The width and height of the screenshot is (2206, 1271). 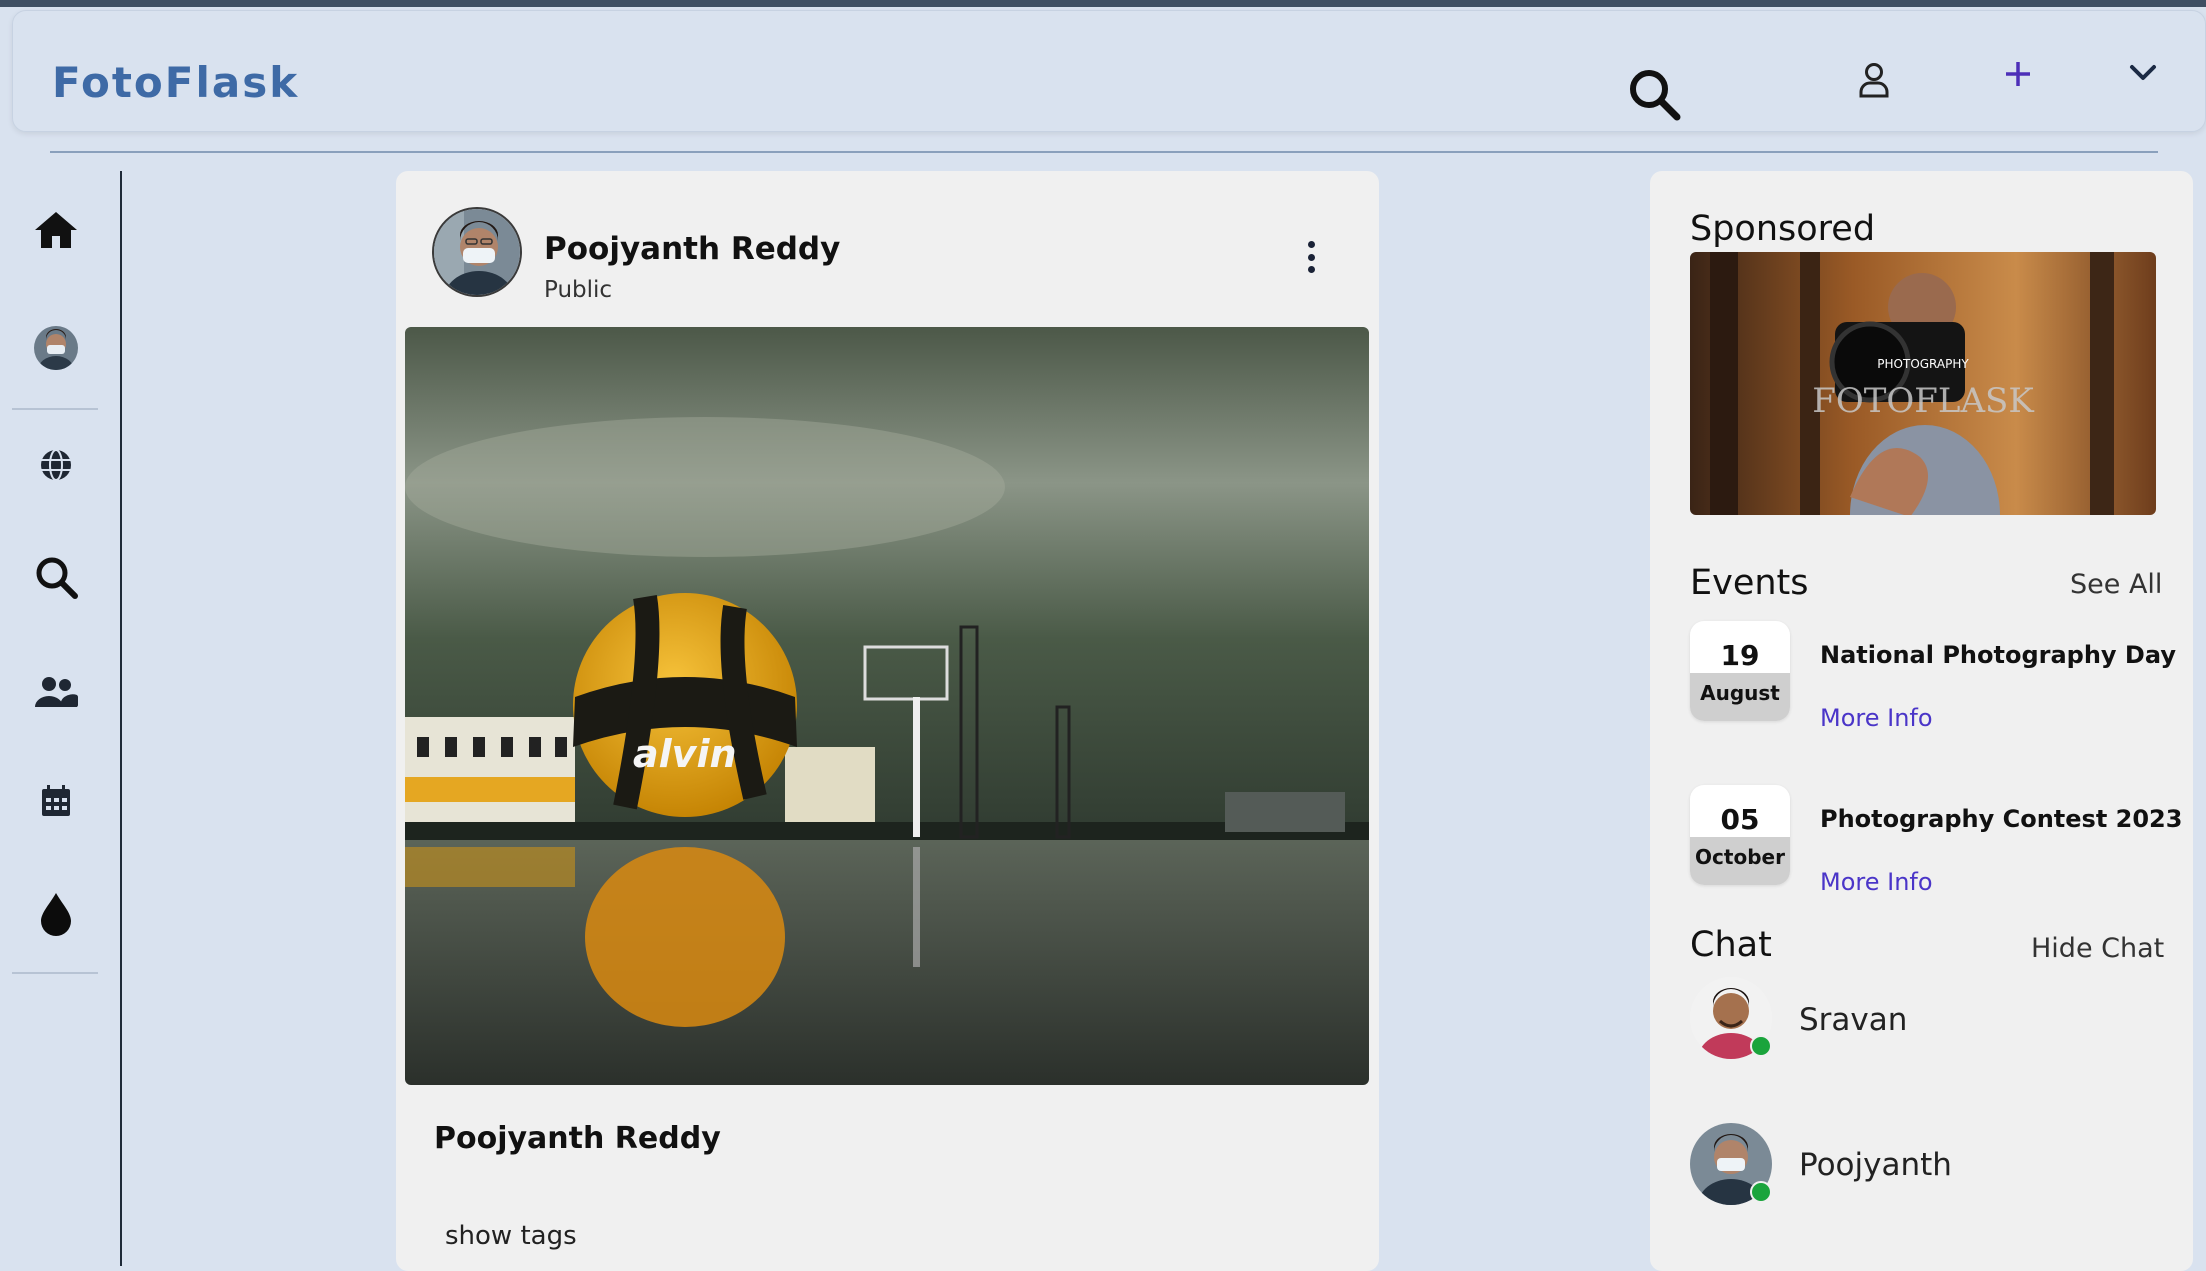 I want to click on post-author-name: Poojyanth Reddy, so click(x=692, y=249).